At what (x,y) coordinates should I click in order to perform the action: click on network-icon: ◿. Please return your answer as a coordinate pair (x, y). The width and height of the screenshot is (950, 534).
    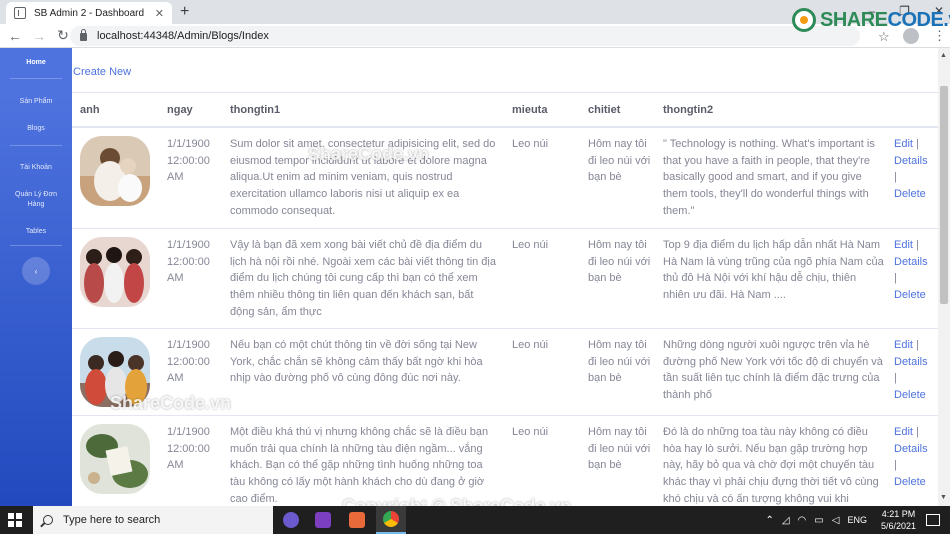
    Looking at the image, I should click on (786, 520).